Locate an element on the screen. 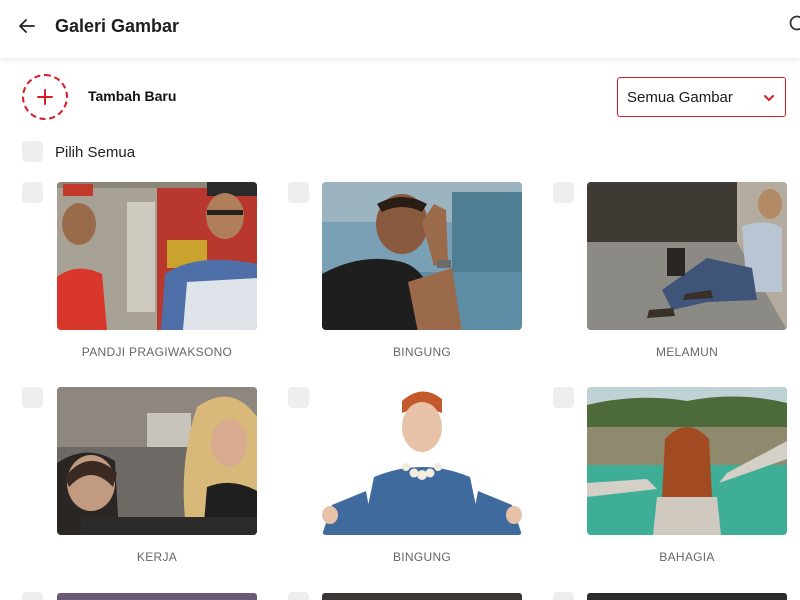 This screenshot has width=800, height=600. image-two-women-laptop is located at coordinates (157, 461).